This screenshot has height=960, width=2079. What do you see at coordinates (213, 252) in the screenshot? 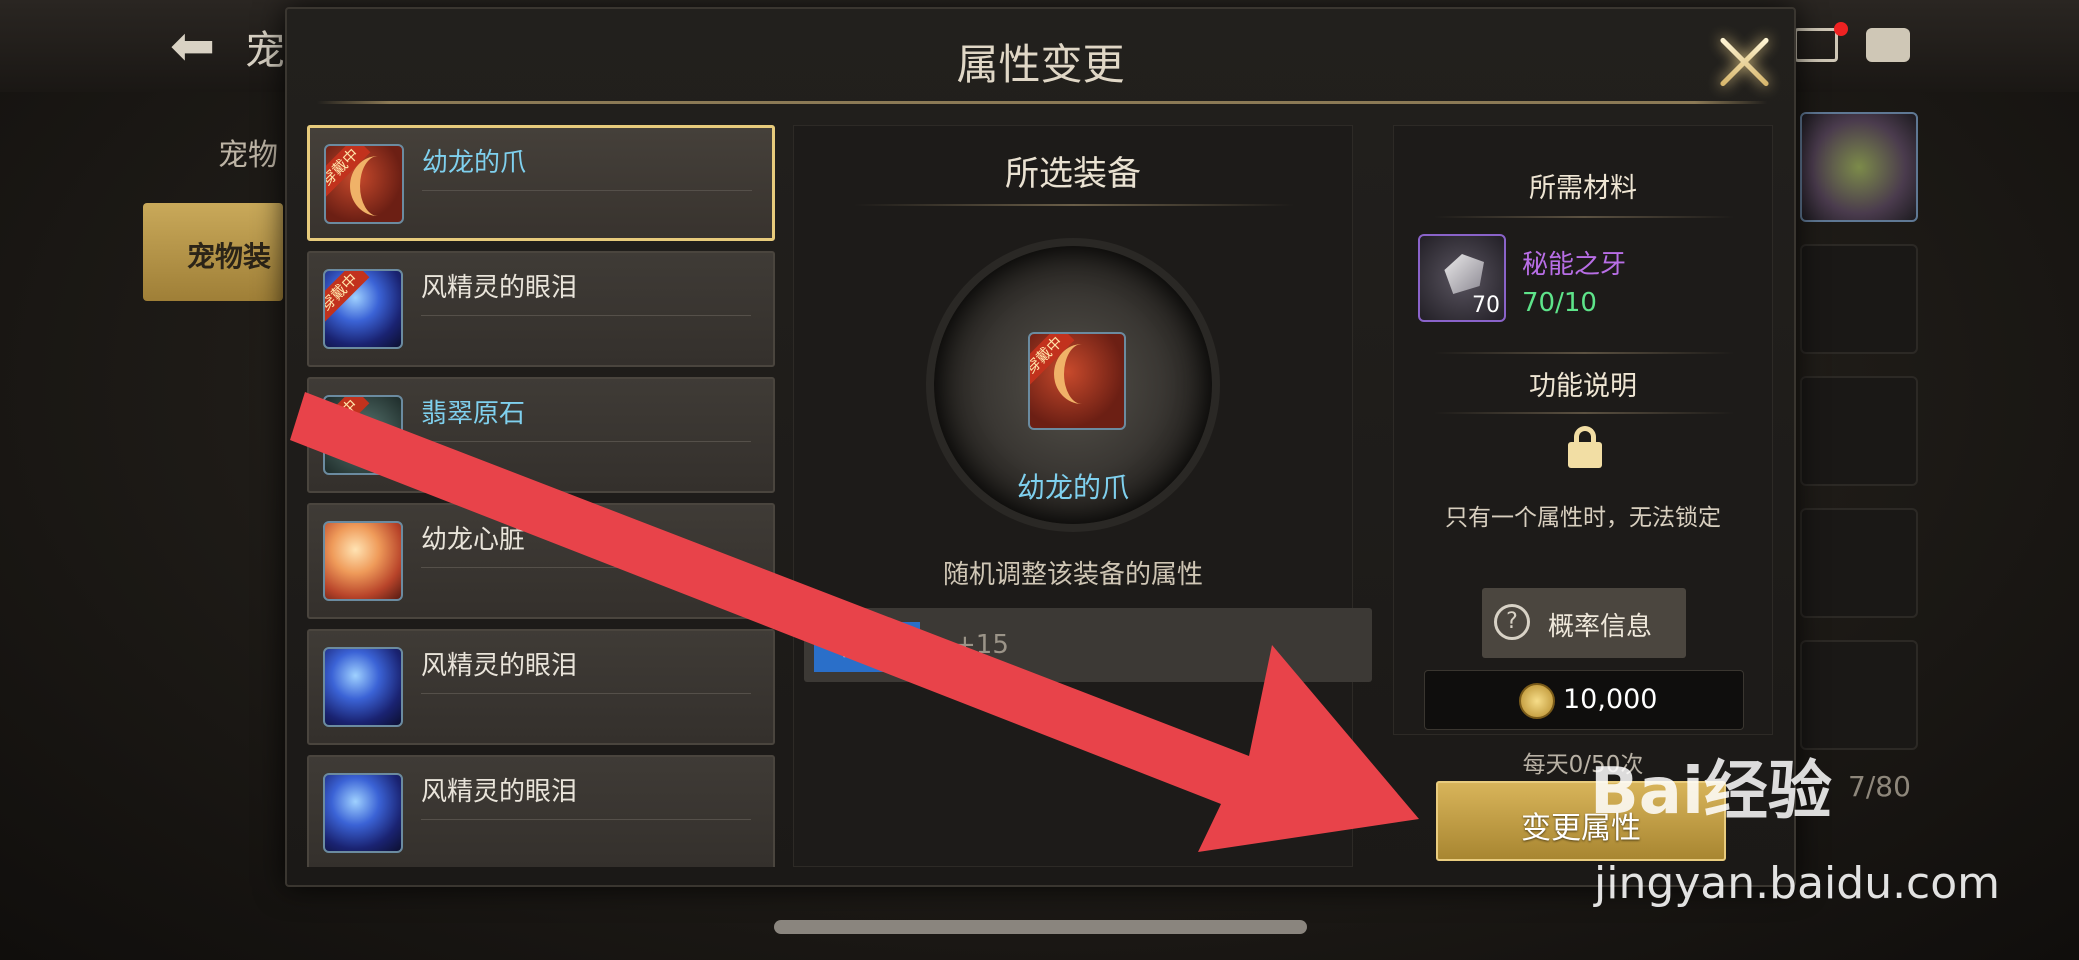
I see `sidebar-item-pet-equipment: 宠物装` at bounding box center [213, 252].